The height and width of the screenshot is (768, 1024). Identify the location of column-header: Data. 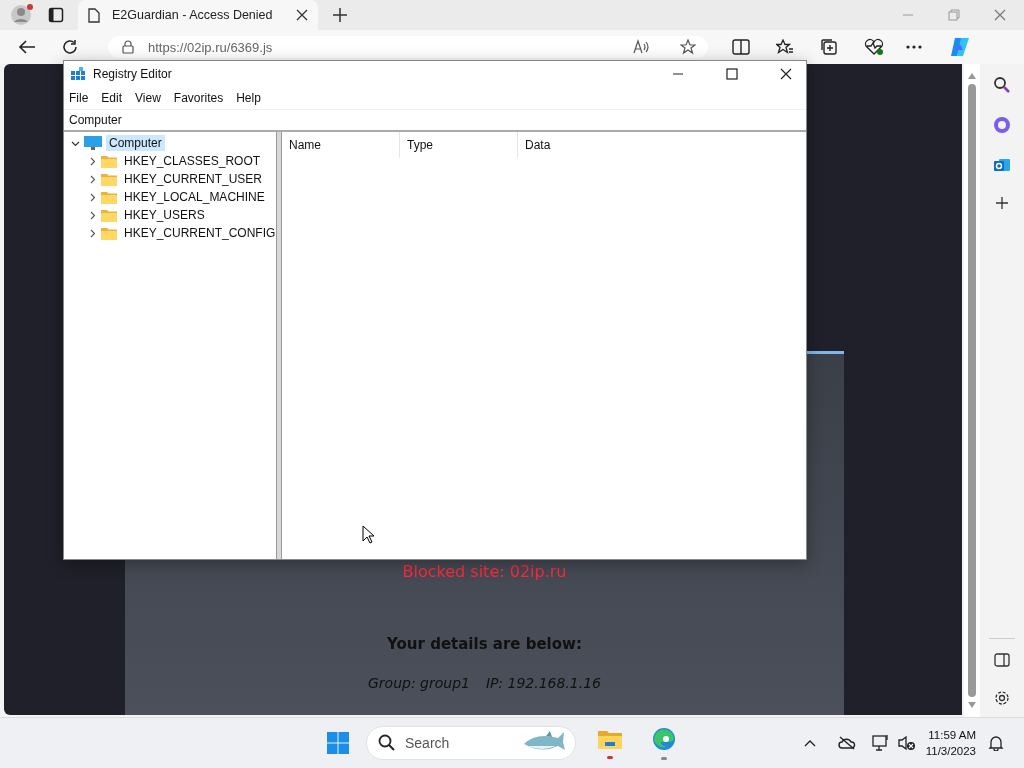
(577, 145).